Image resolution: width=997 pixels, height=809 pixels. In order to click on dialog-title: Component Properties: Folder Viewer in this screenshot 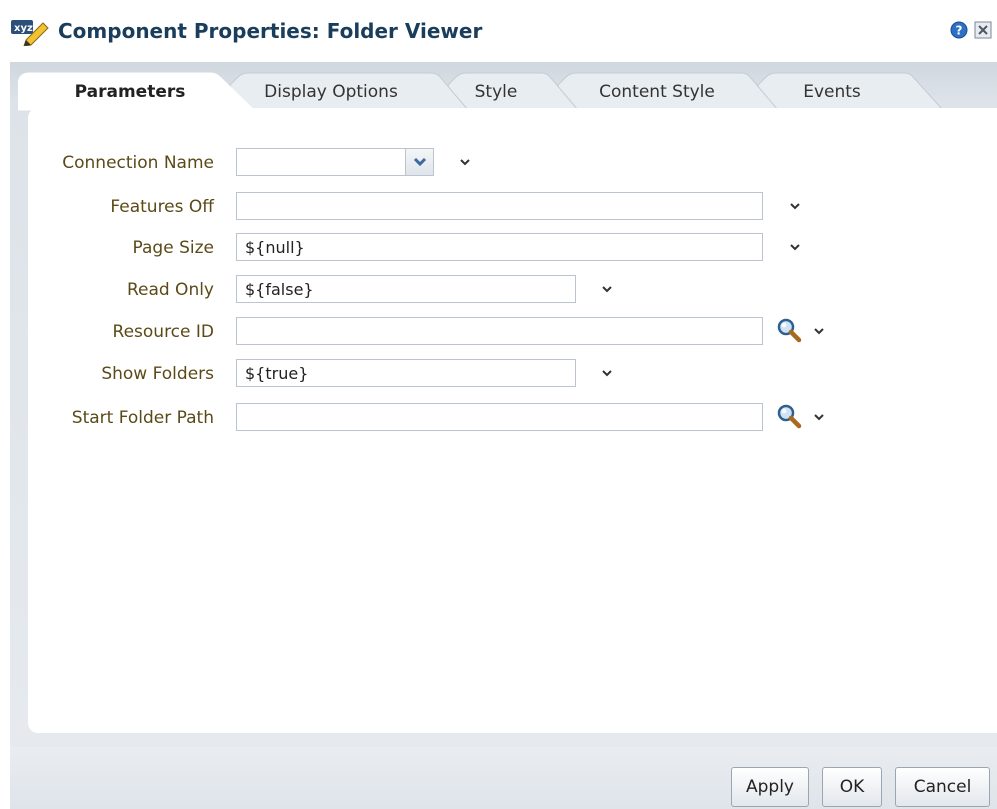, I will do `click(270, 31)`.